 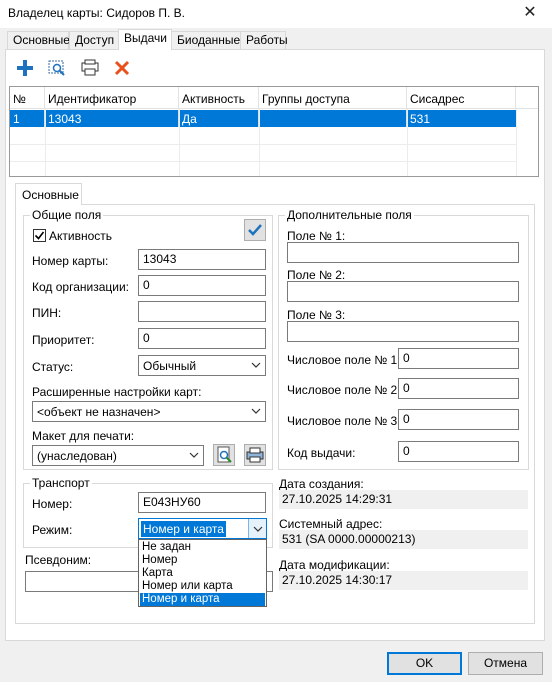 What do you see at coordinates (183, 529) in the screenshot?
I see `mode-value: Номер и карта` at bounding box center [183, 529].